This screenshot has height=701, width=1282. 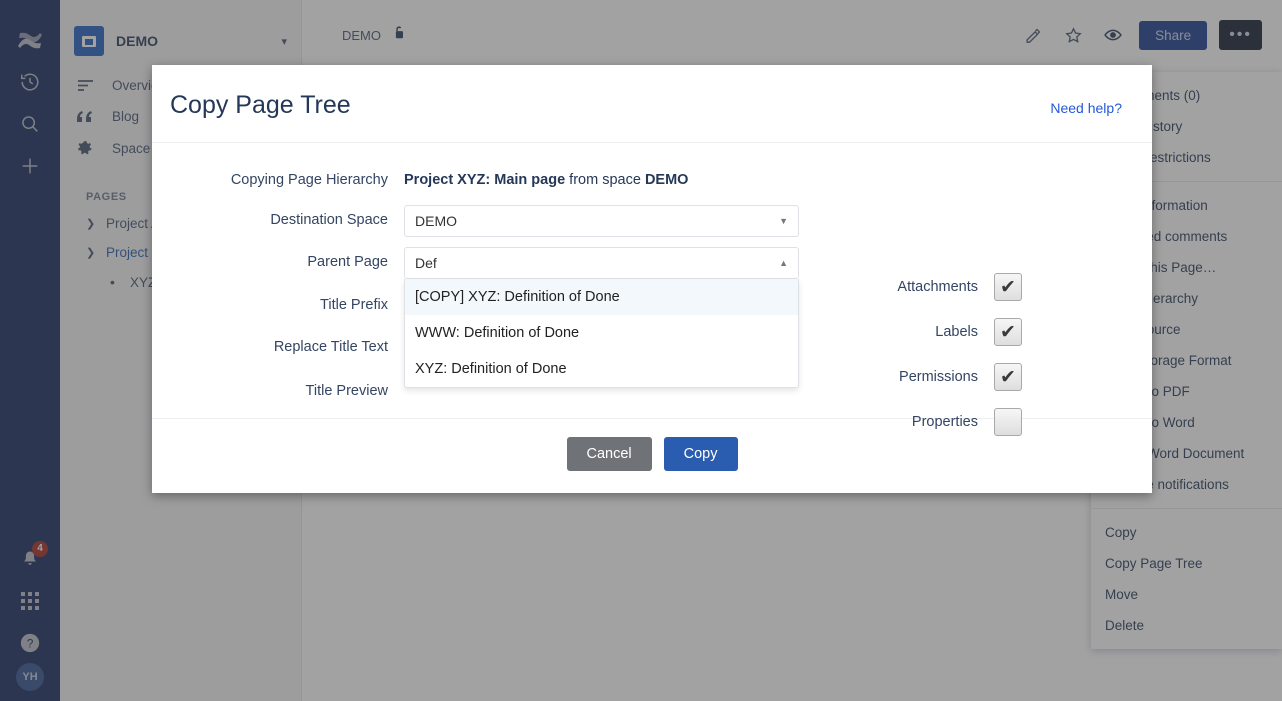 I want to click on chevron-up-icon: ▲, so click(x=783, y=263).